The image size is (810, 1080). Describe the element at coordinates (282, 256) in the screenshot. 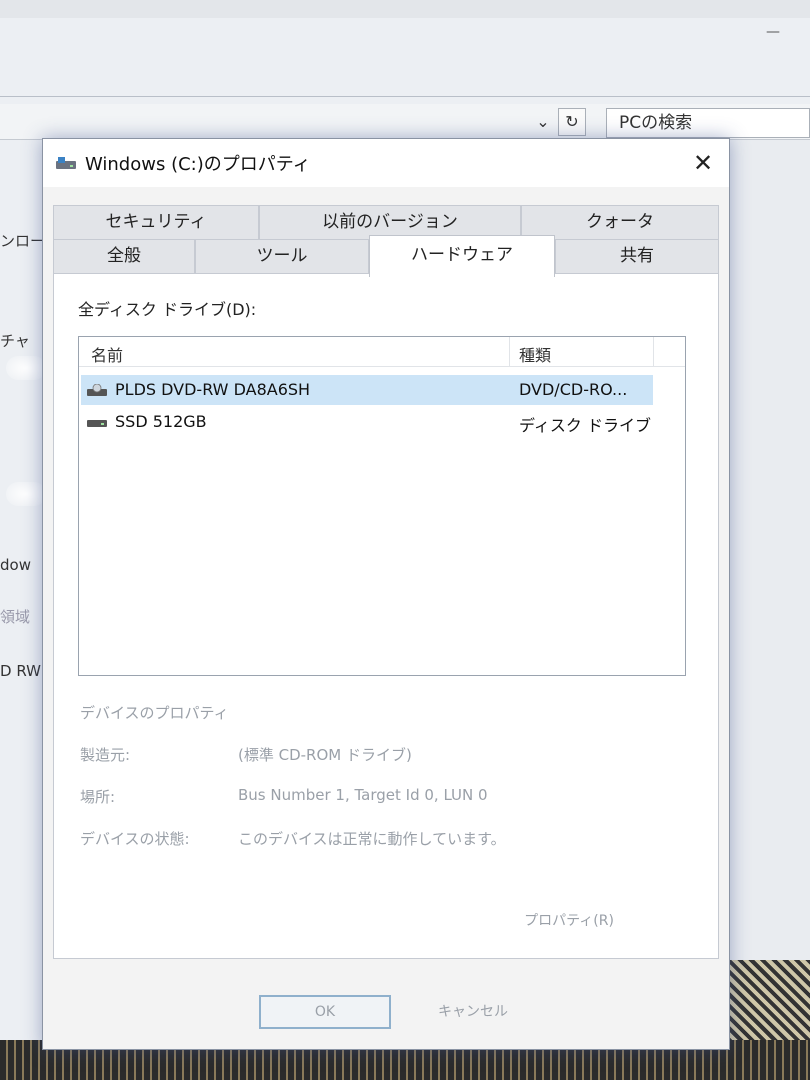

I see `tab-tools: ツール` at that location.